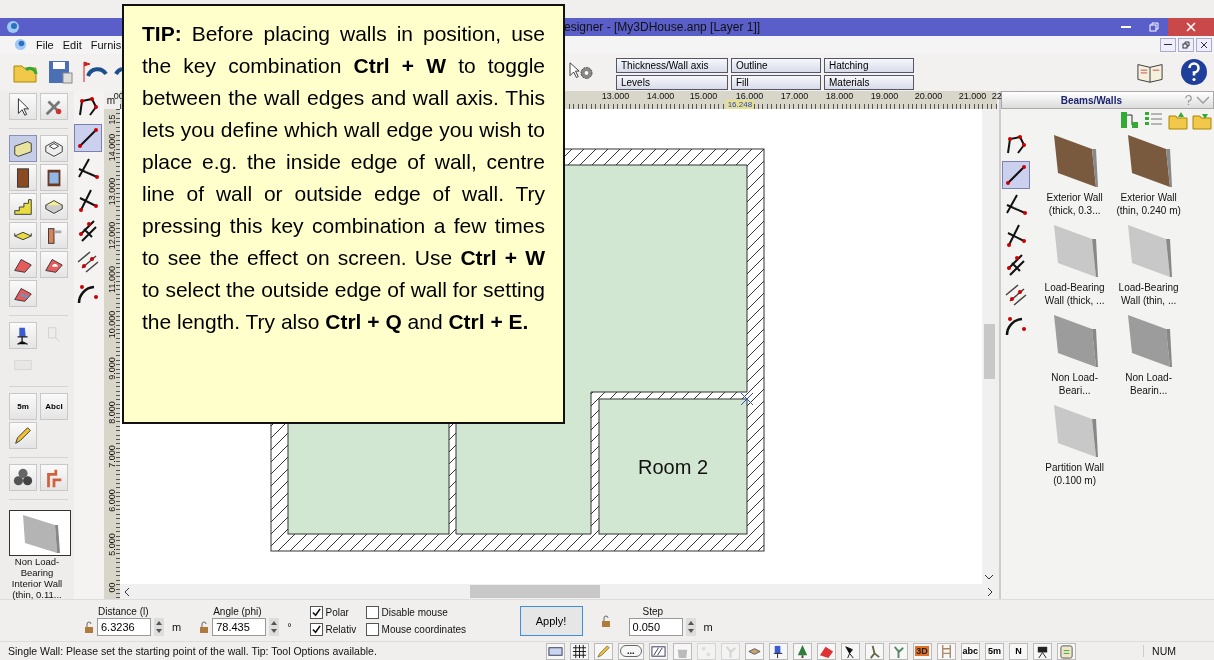 This screenshot has width=1214, height=660. What do you see at coordinates (23, 149) in the screenshot?
I see `wall-icon` at bounding box center [23, 149].